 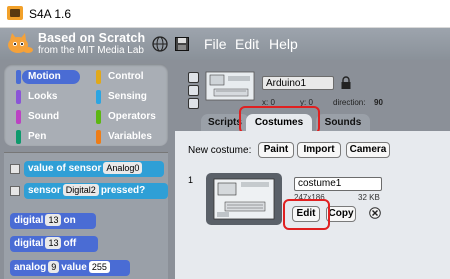 What do you see at coordinates (378, 102) in the screenshot?
I see `sprite-direction-value: 90` at bounding box center [378, 102].